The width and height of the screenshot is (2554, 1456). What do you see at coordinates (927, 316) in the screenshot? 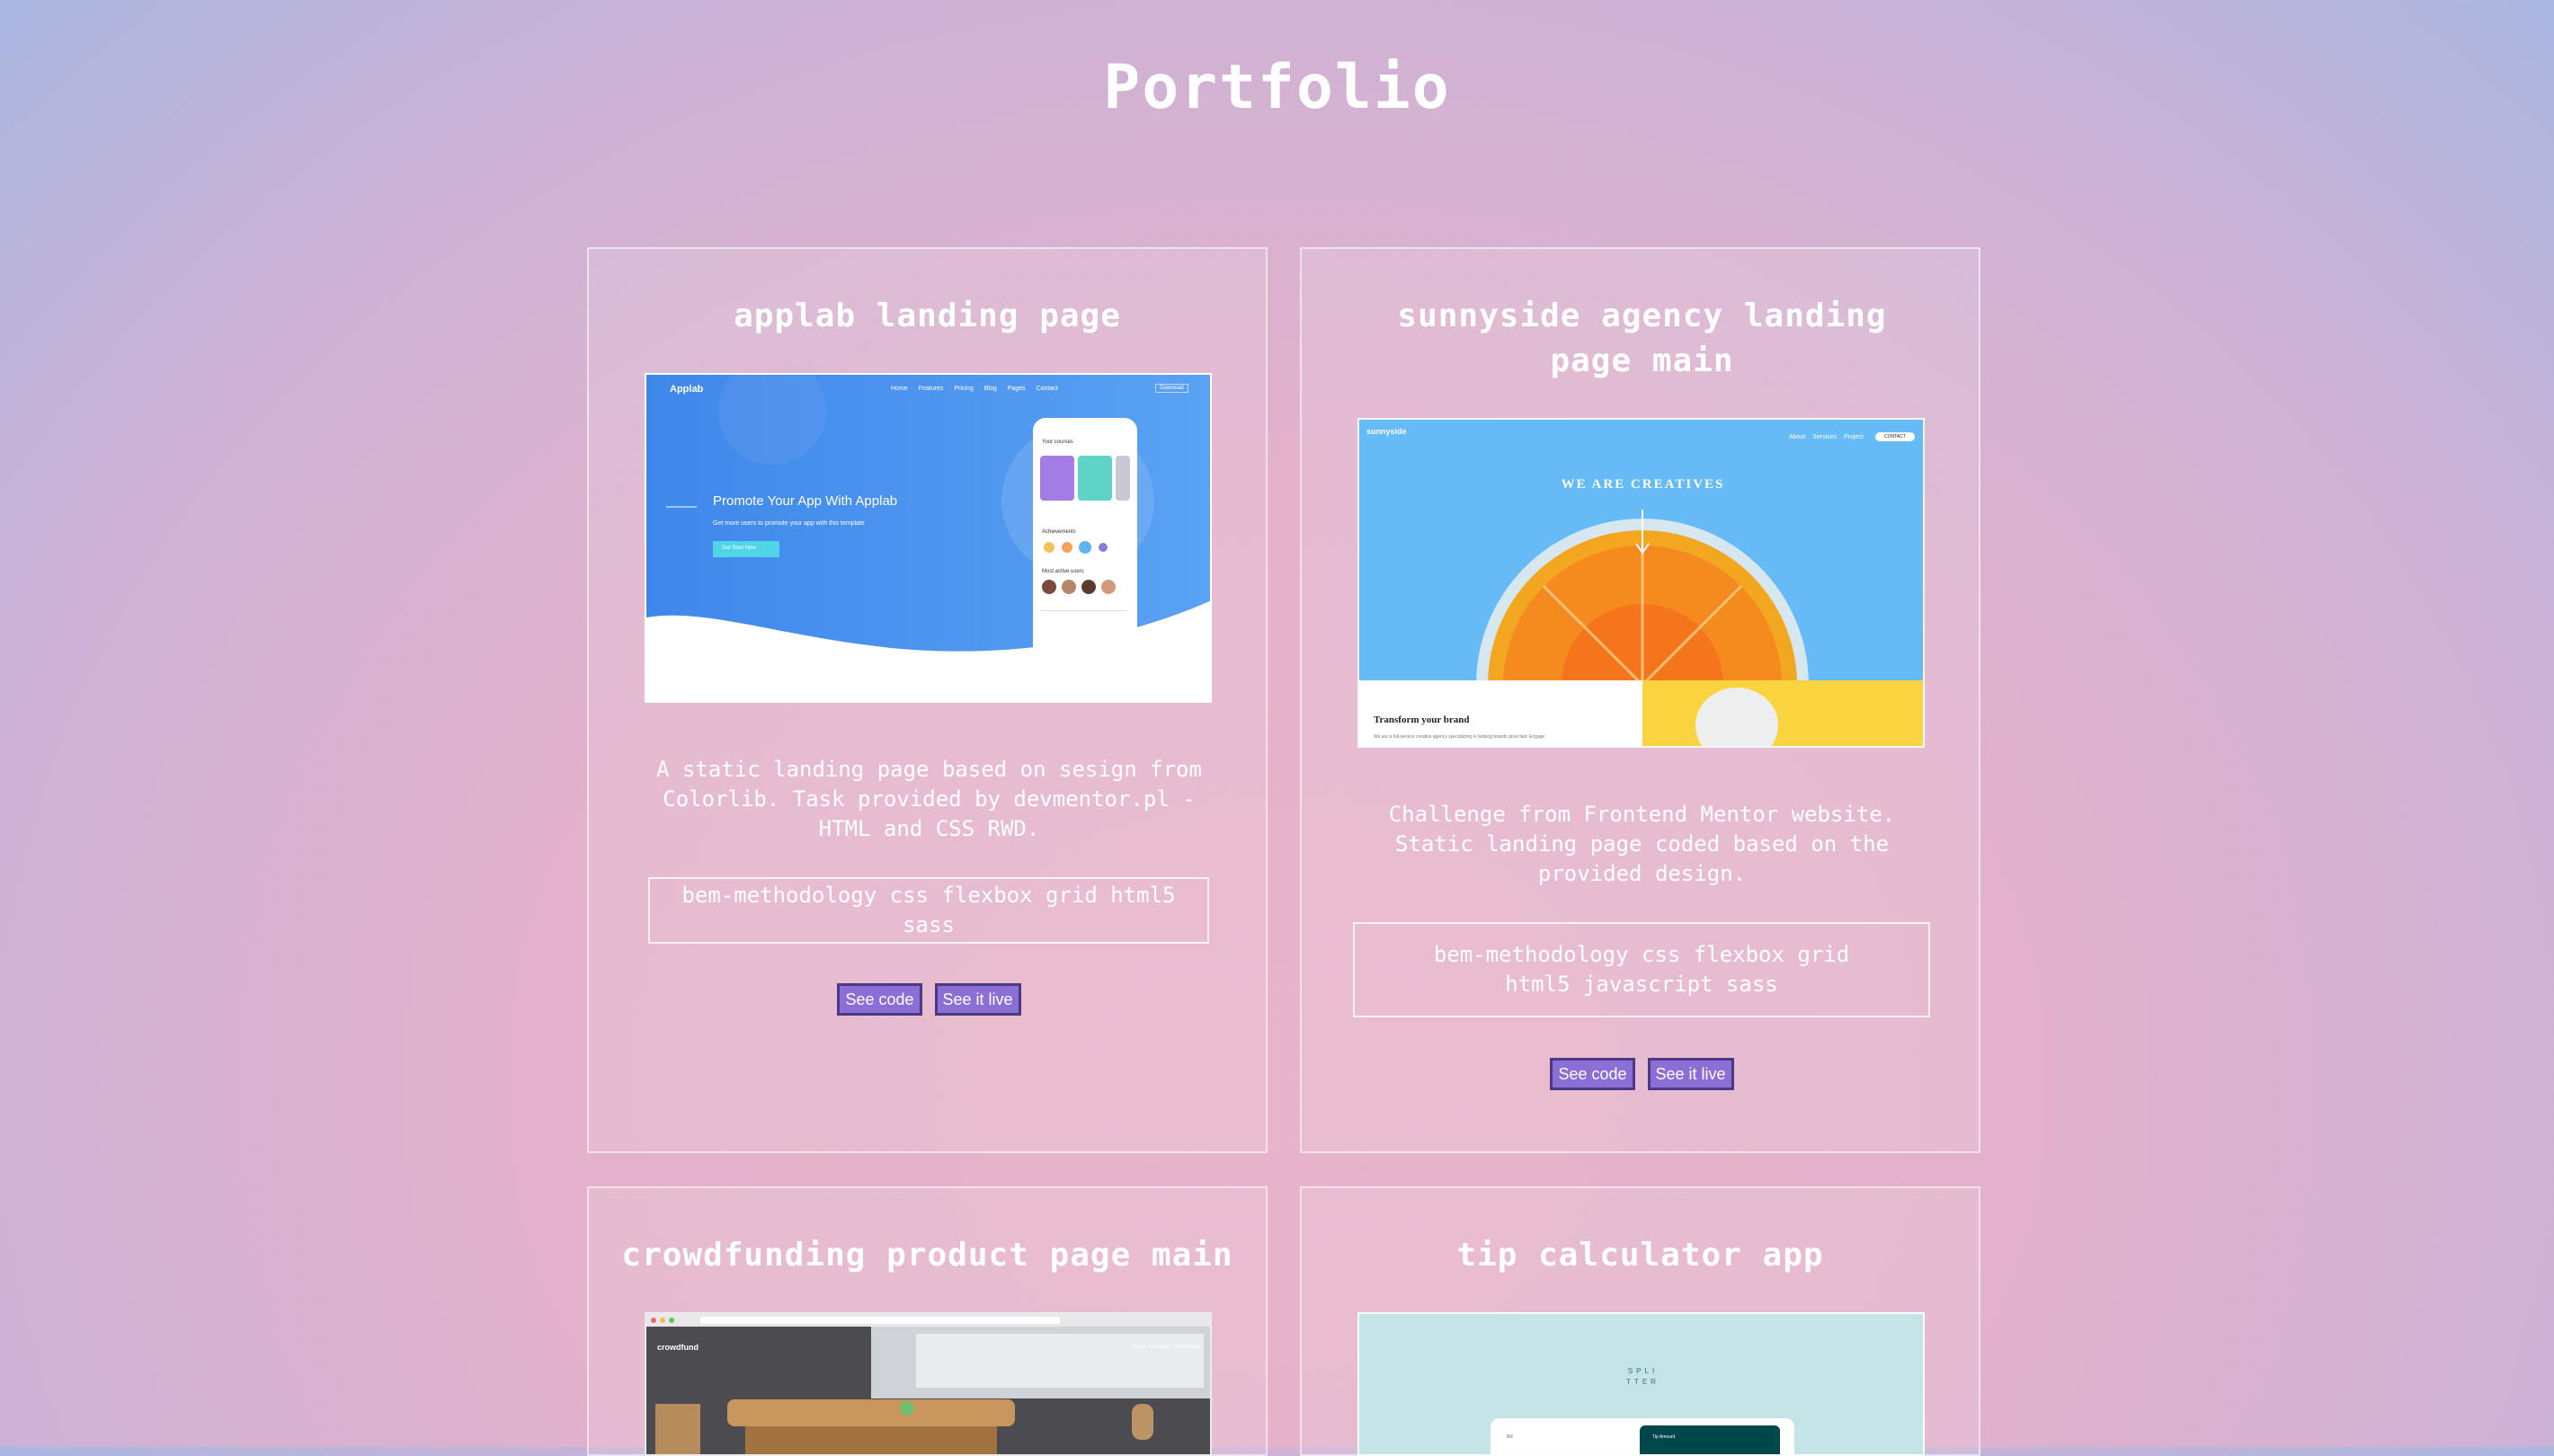
I see `project-title: applab landing page` at bounding box center [927, 316].